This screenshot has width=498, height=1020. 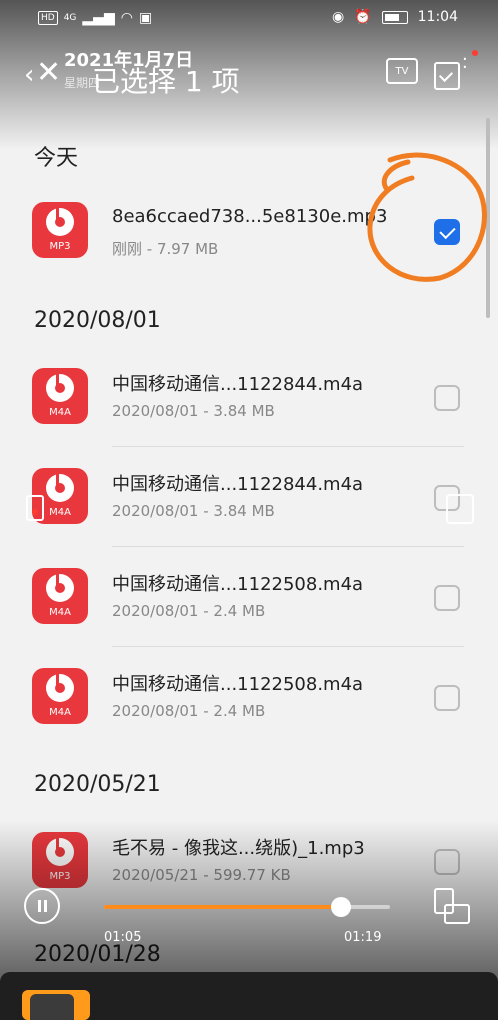 What do you see at coordinates (29, 75) in the screenshot?
I see `back-arrow-icon: ‹` at bounding box center [29, 75].